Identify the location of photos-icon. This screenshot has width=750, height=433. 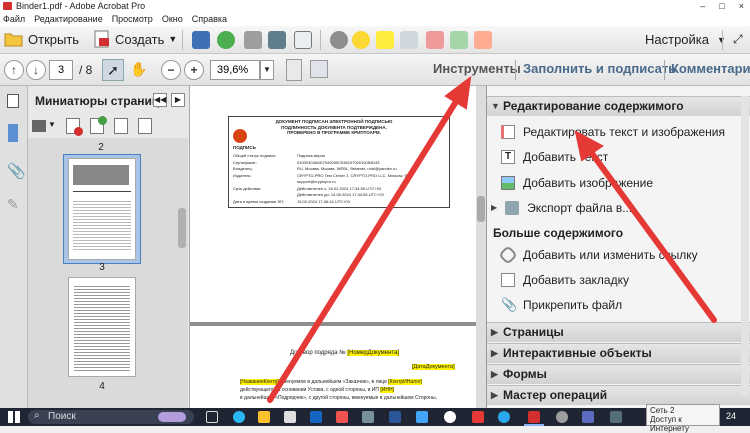
(342, 417).